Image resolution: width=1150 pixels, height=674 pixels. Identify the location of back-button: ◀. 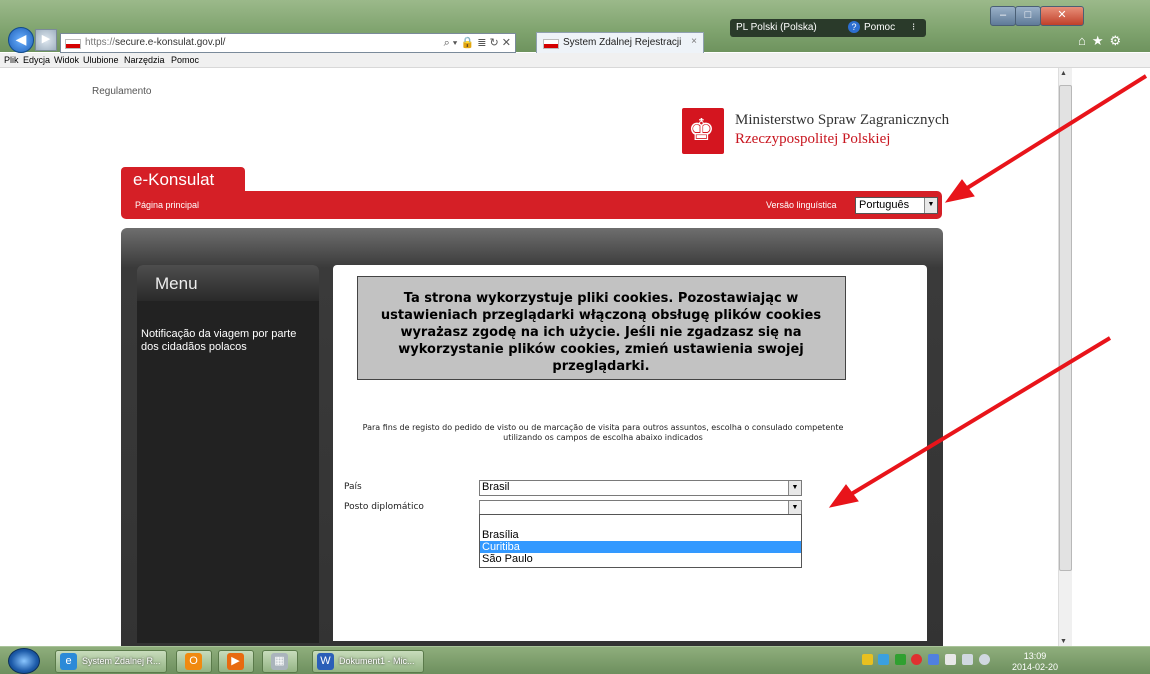
(21, 40).